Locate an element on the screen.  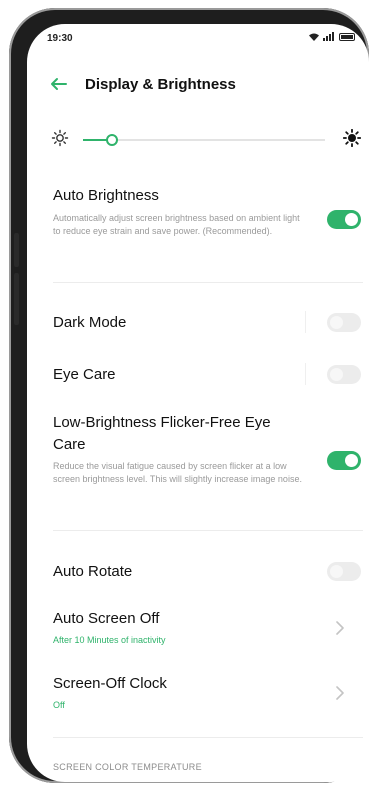
eye-care-label: Eye Care is located at coordinates (84, 374).